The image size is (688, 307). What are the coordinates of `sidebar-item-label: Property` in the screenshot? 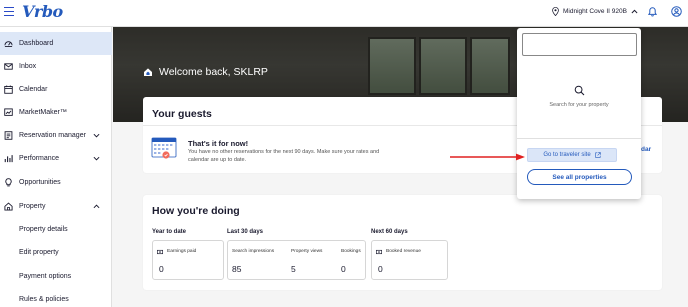 It's located at (32, 206).